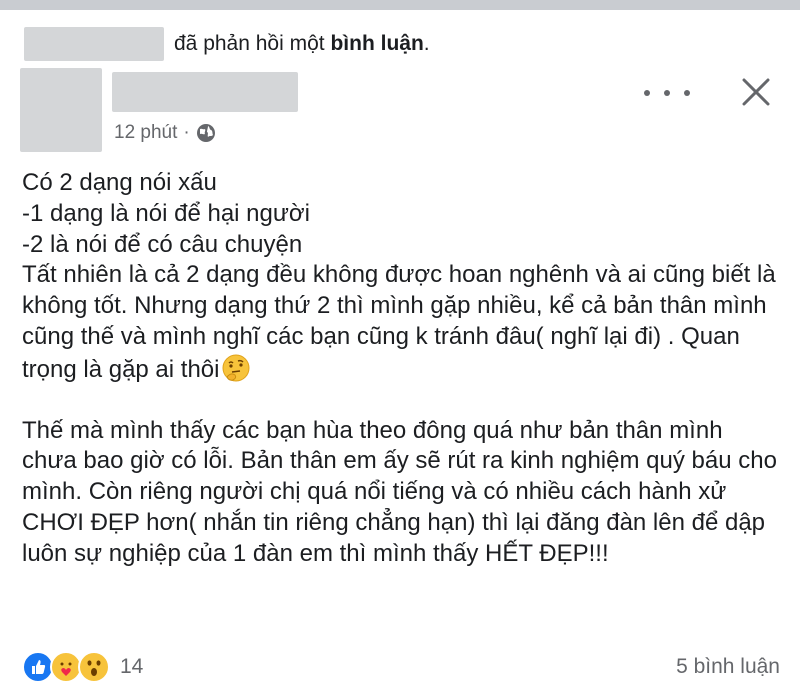  I want to click on reaction-count: 14, so click(132, 666).